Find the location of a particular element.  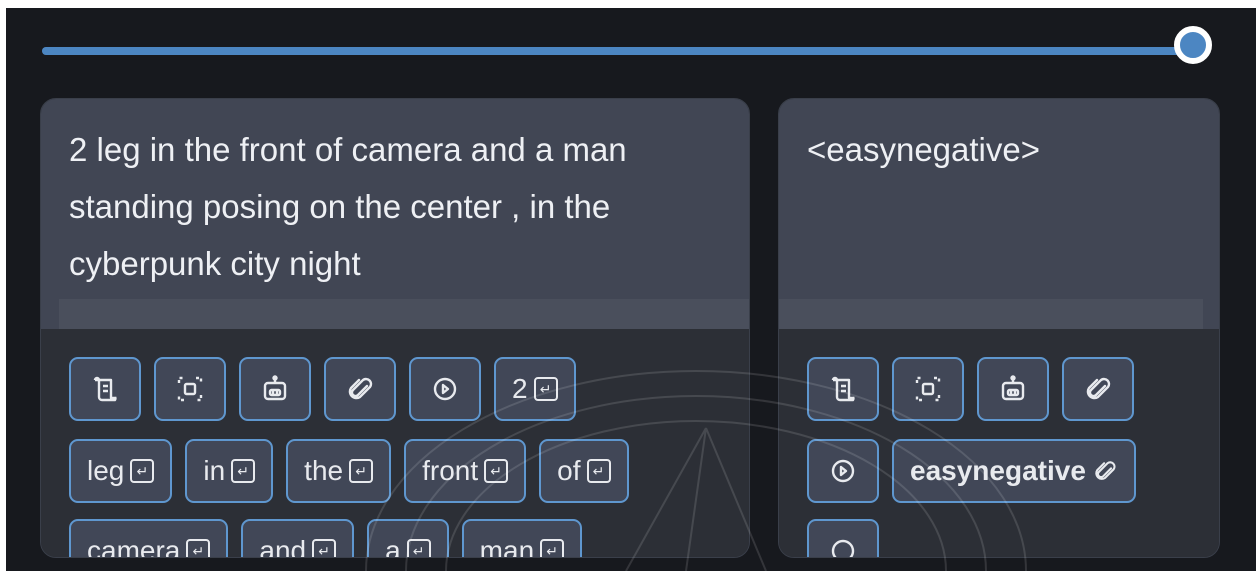

positive-chip-row-3: camera ↵ and ↵ a ↵ man ↵ is located at coordinates (326, 538).